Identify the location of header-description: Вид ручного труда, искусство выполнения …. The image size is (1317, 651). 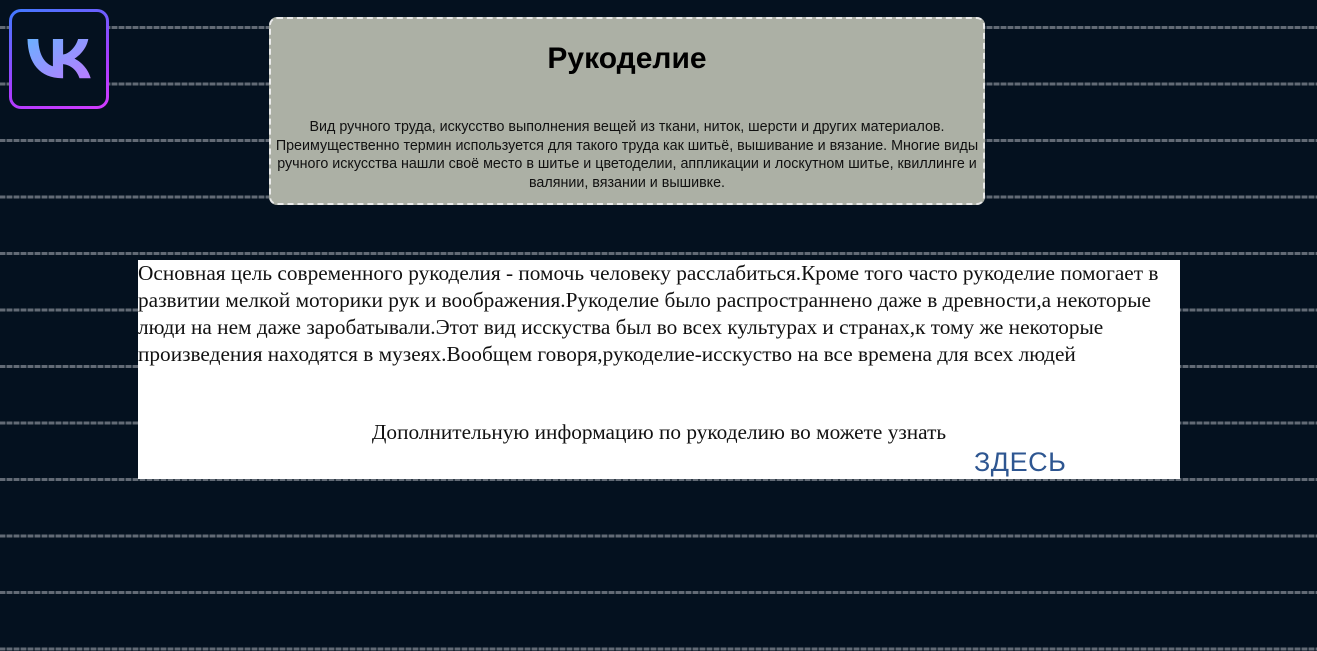
(627, 155).